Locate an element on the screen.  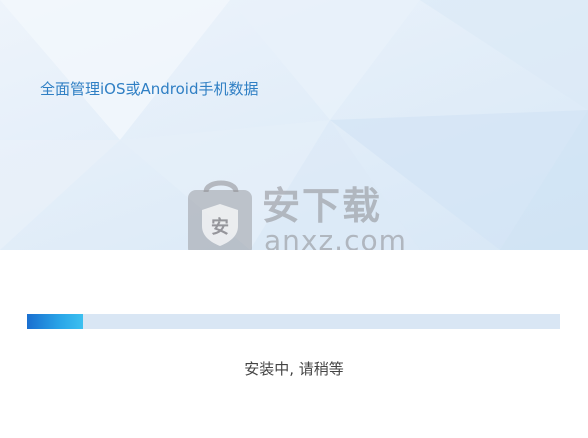
watermark-badge-char: 安 is located at coordinates (220, 227).